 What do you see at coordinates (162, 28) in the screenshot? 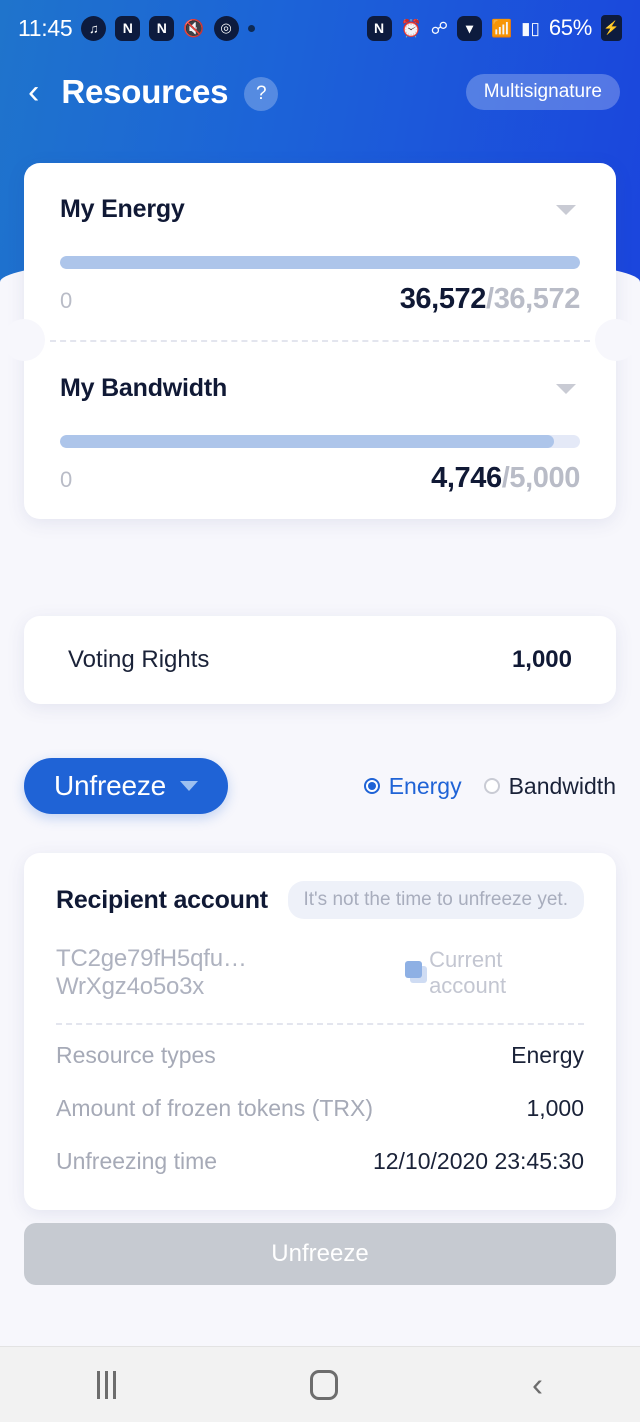
I see `app-badge-n2-icon: N` at bounding box center [162, 28].